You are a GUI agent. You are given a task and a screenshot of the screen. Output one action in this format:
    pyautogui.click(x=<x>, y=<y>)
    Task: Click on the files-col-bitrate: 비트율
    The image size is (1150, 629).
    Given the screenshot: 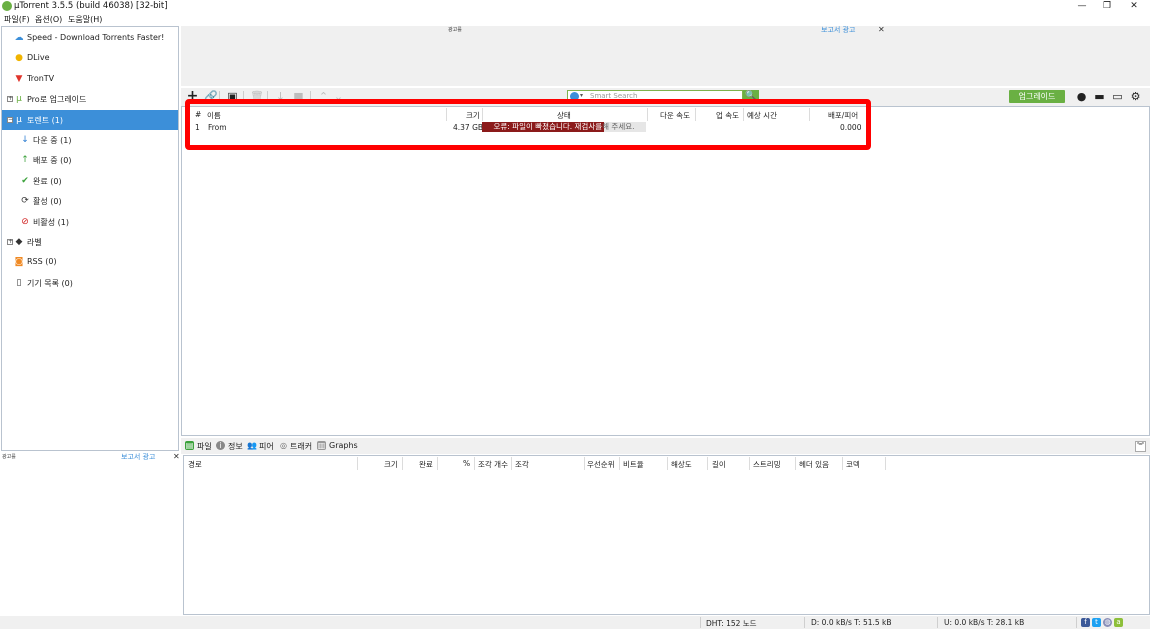 What is the action you would take?
    pyautogui.click(x=633, y=464)
    